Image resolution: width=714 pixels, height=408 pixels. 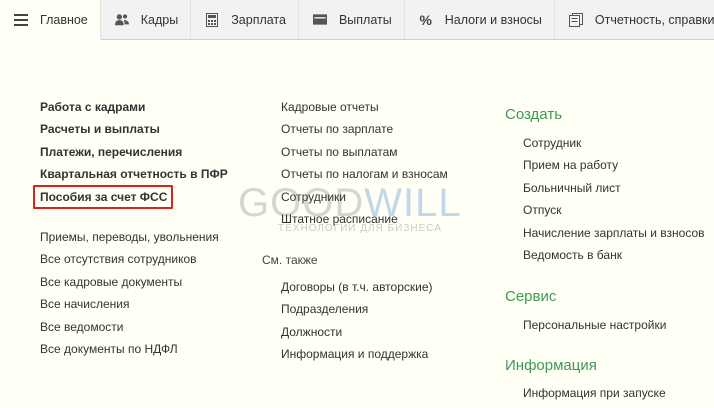 I want to click on wallet-icon, so click(x=319, y=20).